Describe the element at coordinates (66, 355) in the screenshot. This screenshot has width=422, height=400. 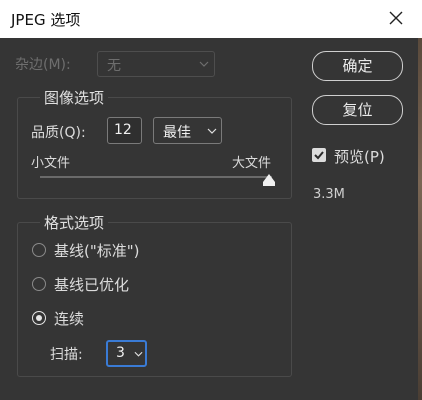
I see `scans-label: 扫描:` at that location.